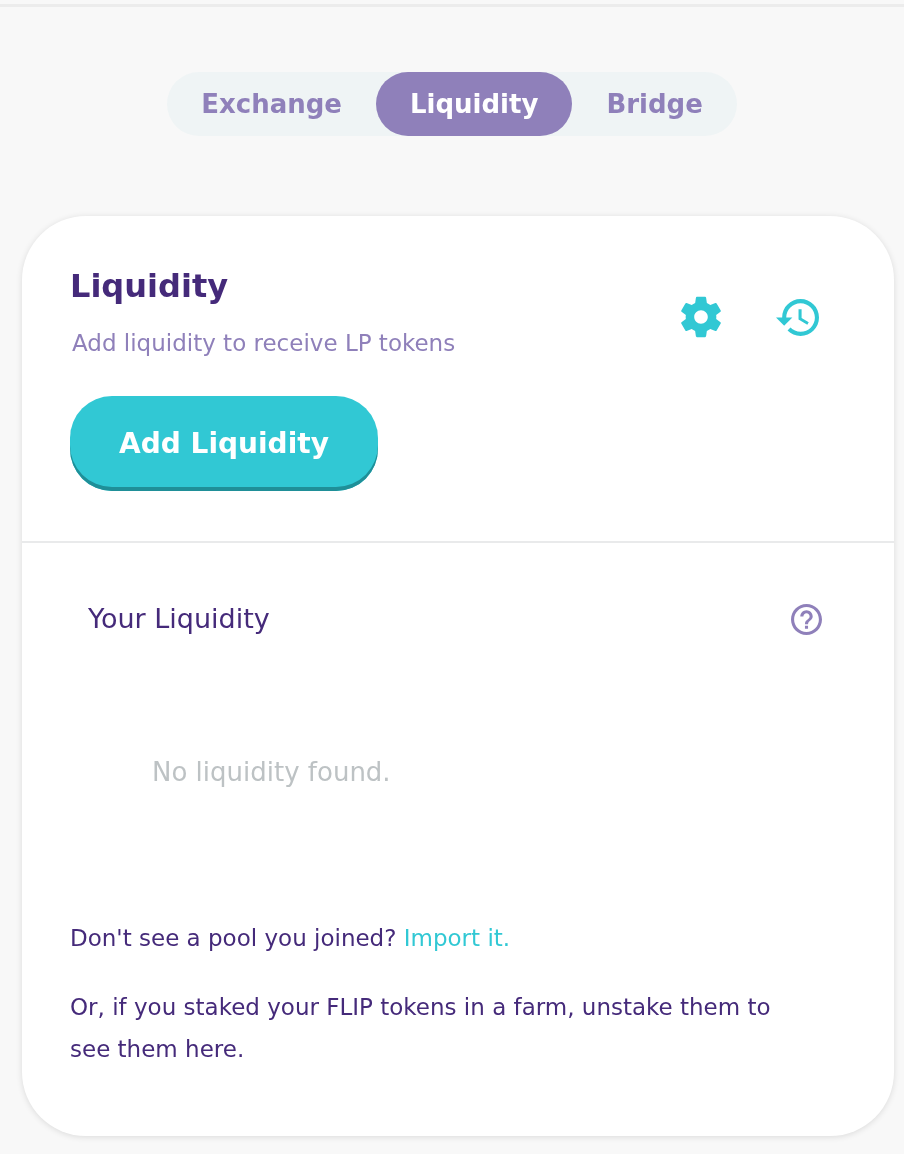  What do you see at coordinates (421, 1028) in the screenshot?
I see `farm-note: Or, if you staked your FLIP tokens in a farm, unstake them to see them here.` at bounding box center [421, 1028].